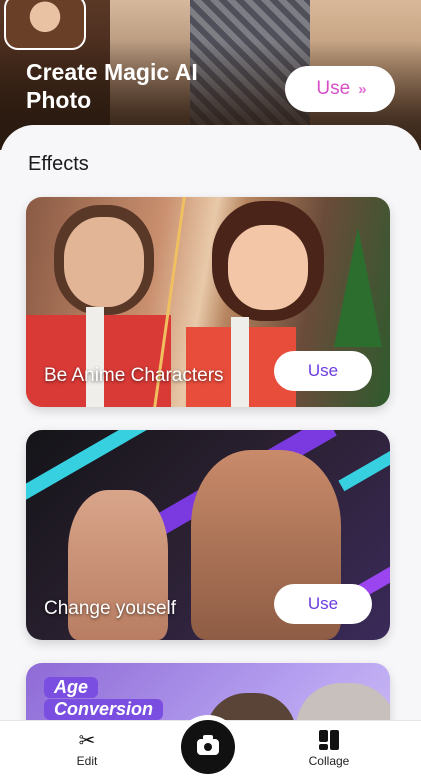 The height and width of the screenshot is (779, 421). Describe the element at coordinates (71, 687) in the screenshot. I see `age-conversion-badge: Age` at that location.